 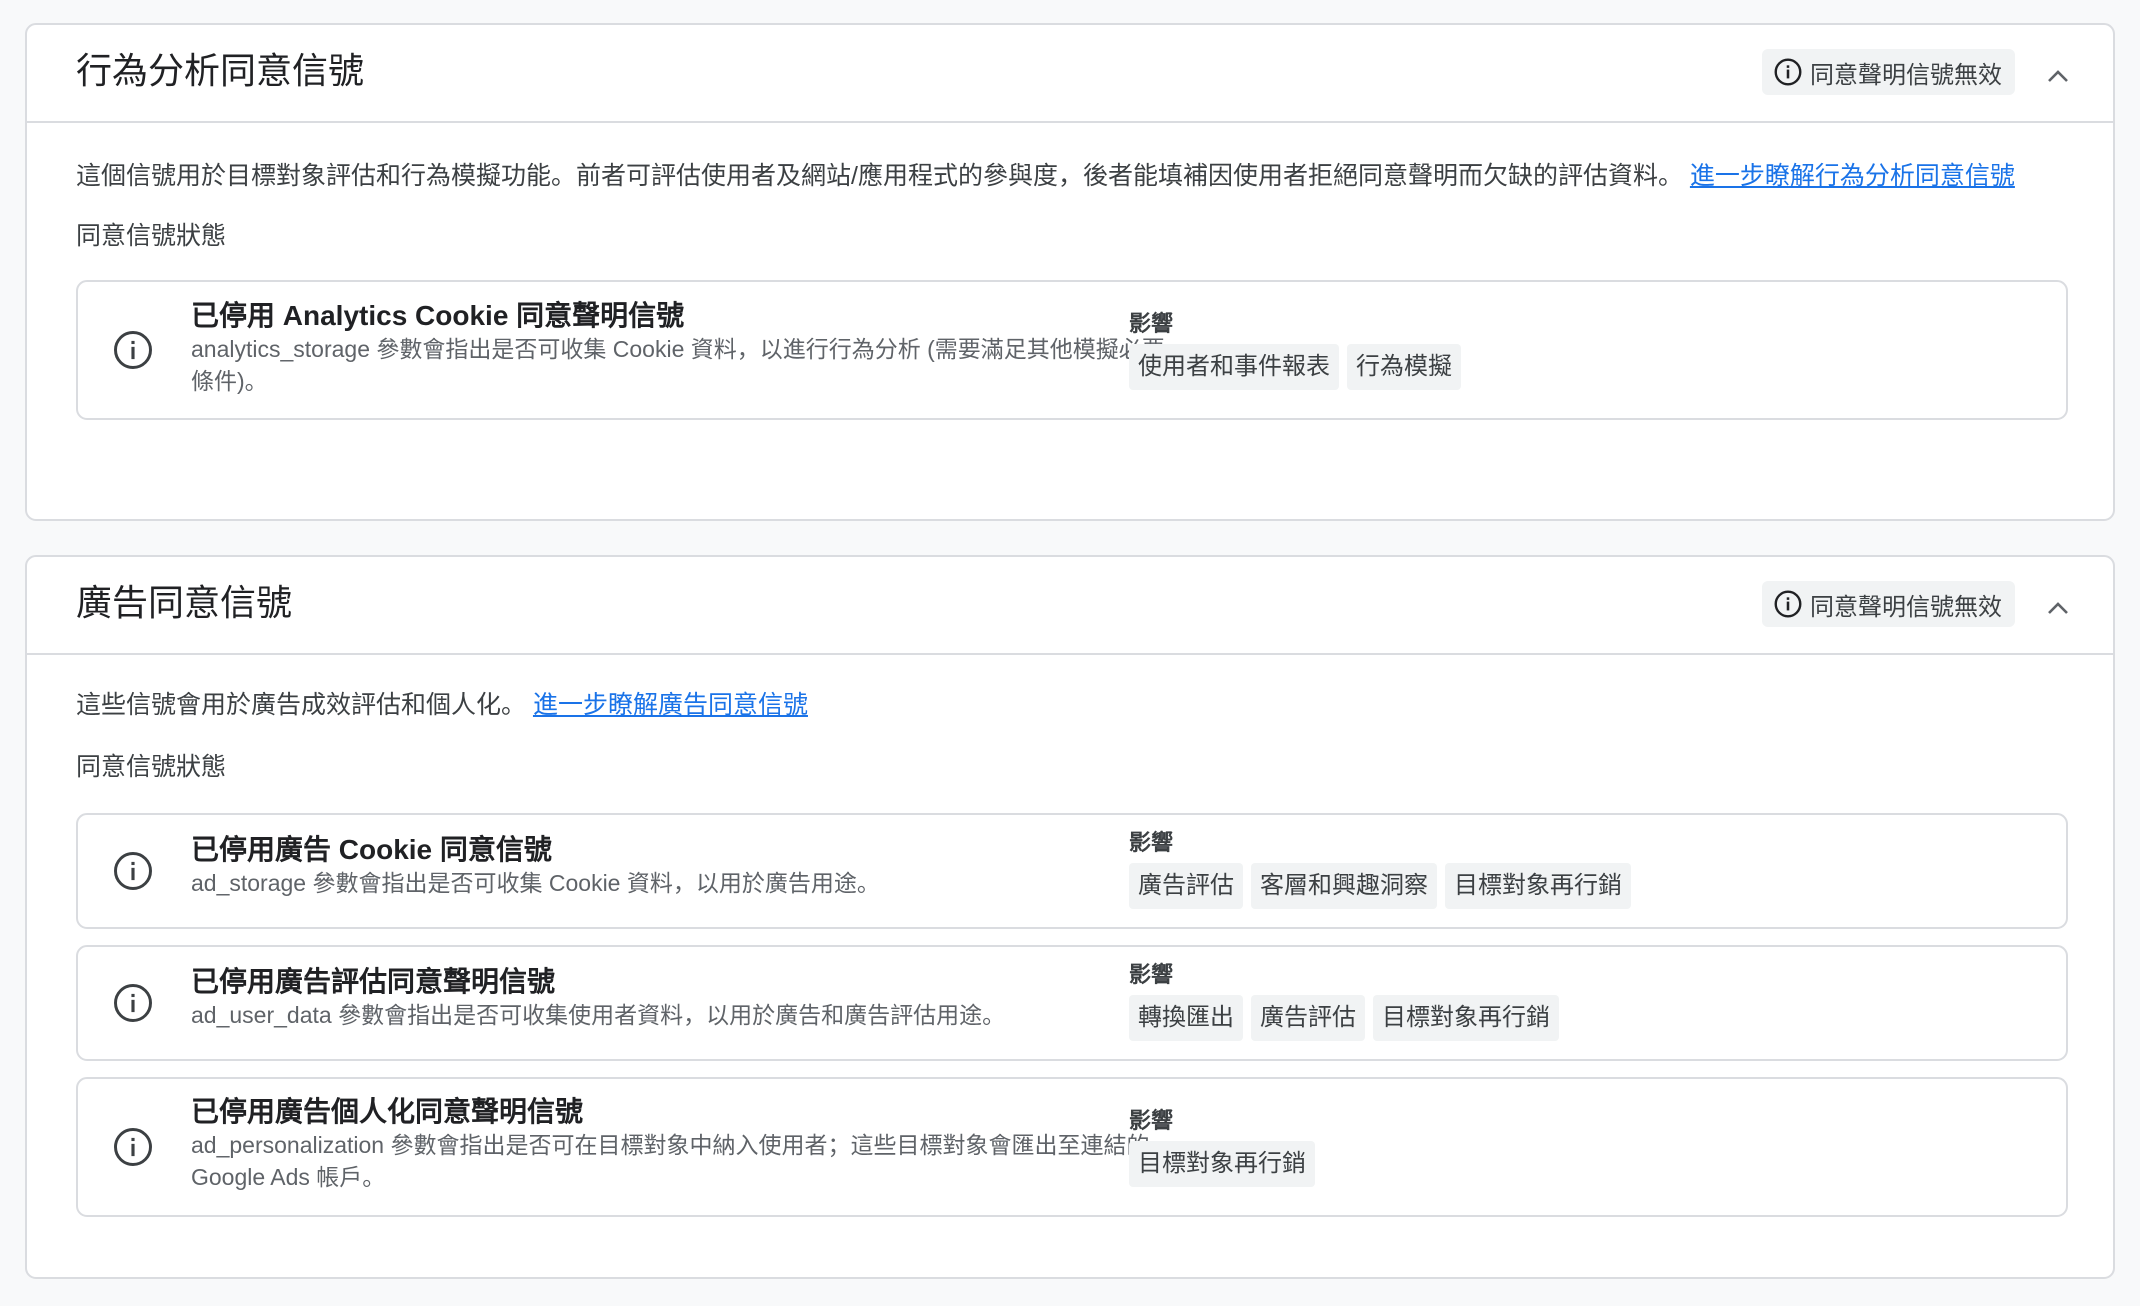 I want to click on section-description: 這些信號會用於廣告成效評估和個人化。 進一步瞭解廣告同意信號, so click(x=1070, y=689).